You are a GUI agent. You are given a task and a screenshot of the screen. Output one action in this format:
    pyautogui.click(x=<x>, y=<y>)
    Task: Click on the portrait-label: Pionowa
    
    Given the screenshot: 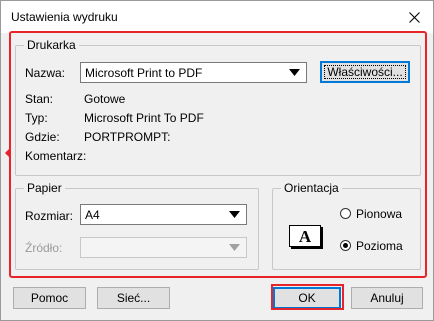 What is the action you would take?
    pyautogui.click(x=379, y=214)
    